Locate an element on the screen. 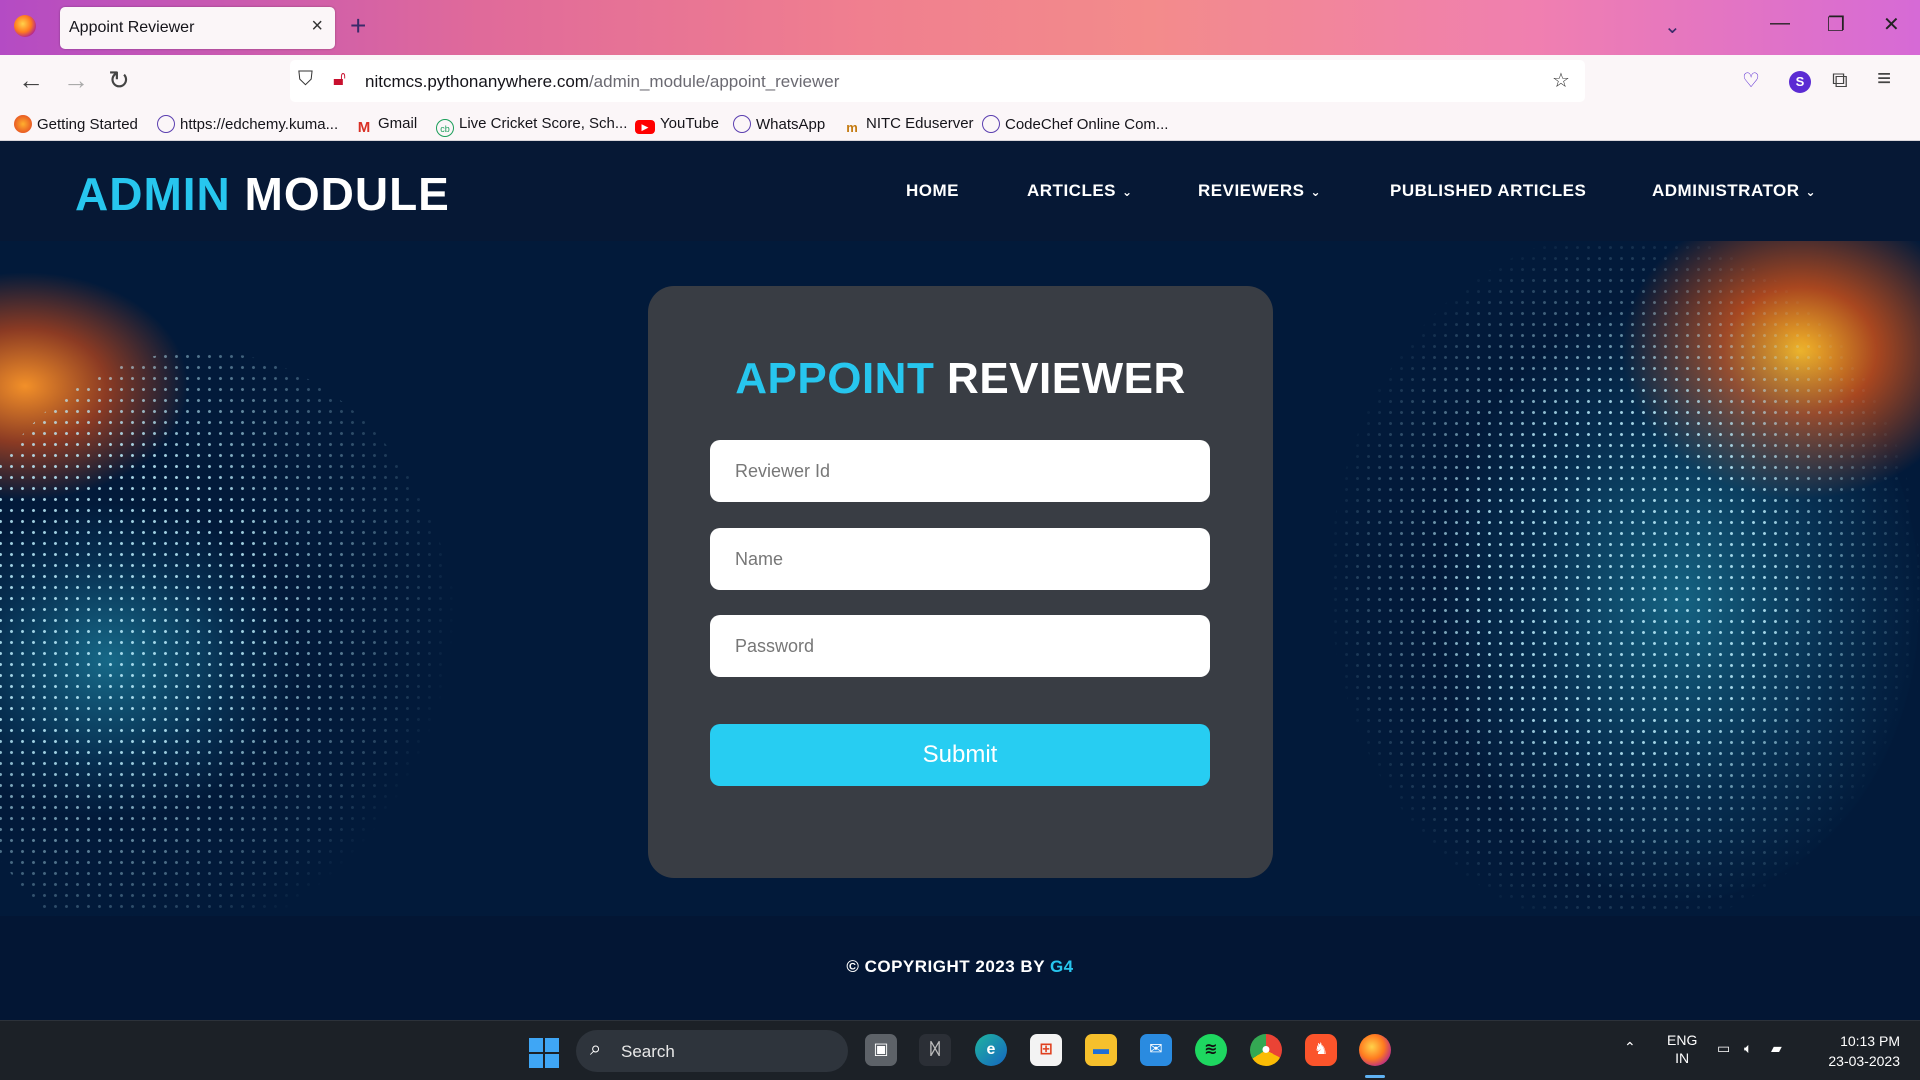 The height and width of the screenshot is (1080, 1920). site-logo: ADMIN MODULE is located at coordinates (262, 194).